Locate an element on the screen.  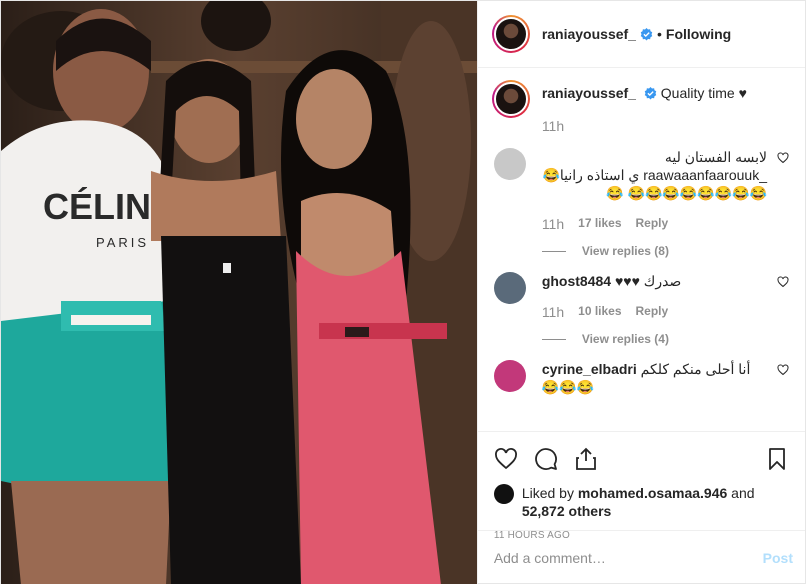
add-comment-bar: Post is located at coordinates (641, 557).